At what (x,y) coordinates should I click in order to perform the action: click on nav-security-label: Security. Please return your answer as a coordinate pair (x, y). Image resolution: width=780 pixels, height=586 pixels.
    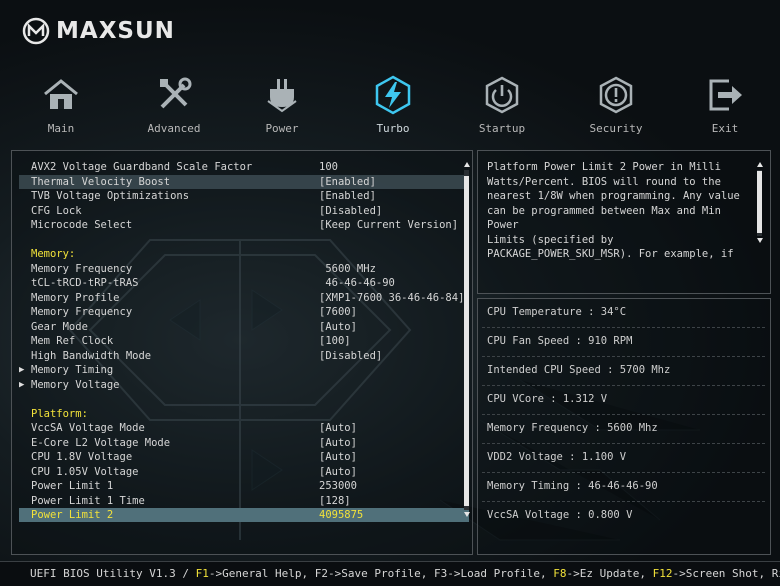
    Looking at the image, I should click on (616, 128).